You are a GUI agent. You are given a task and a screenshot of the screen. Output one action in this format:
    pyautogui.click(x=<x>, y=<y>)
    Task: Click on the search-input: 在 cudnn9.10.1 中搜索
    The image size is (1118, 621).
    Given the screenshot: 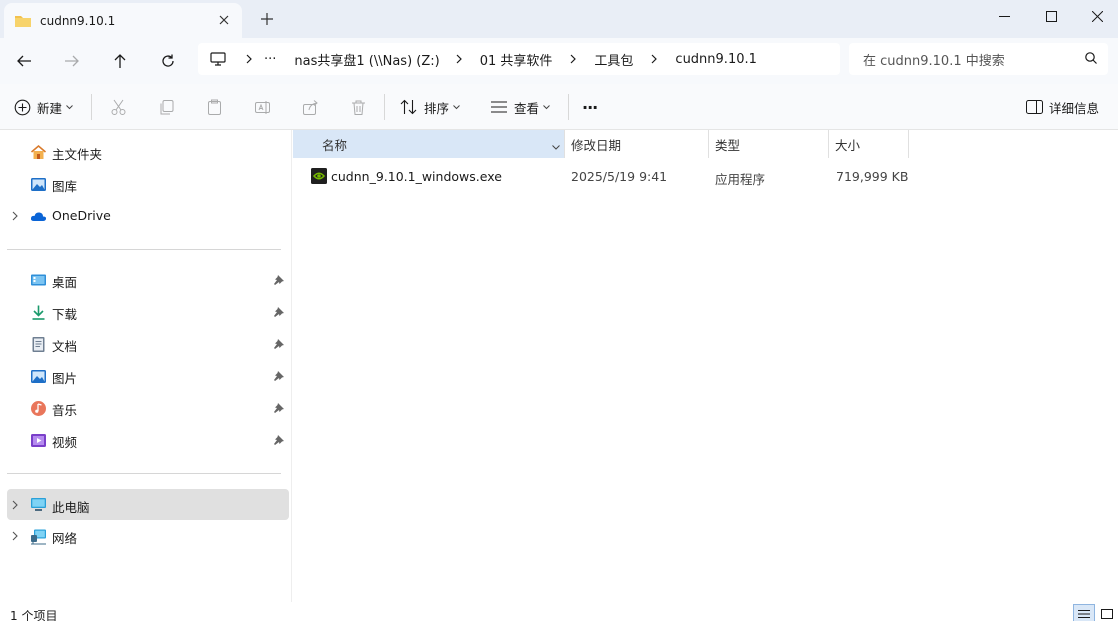 What is the action you would take?
    pyautogui.click(x=978, y=59)
    